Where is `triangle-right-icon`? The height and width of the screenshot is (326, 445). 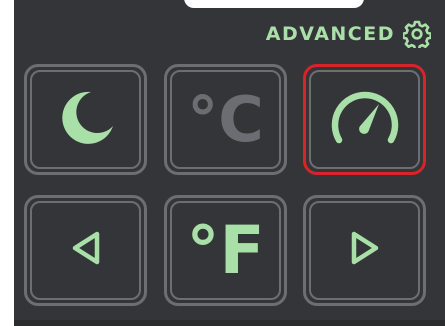
triangle-right-icon is located at coordinates (365, 250).